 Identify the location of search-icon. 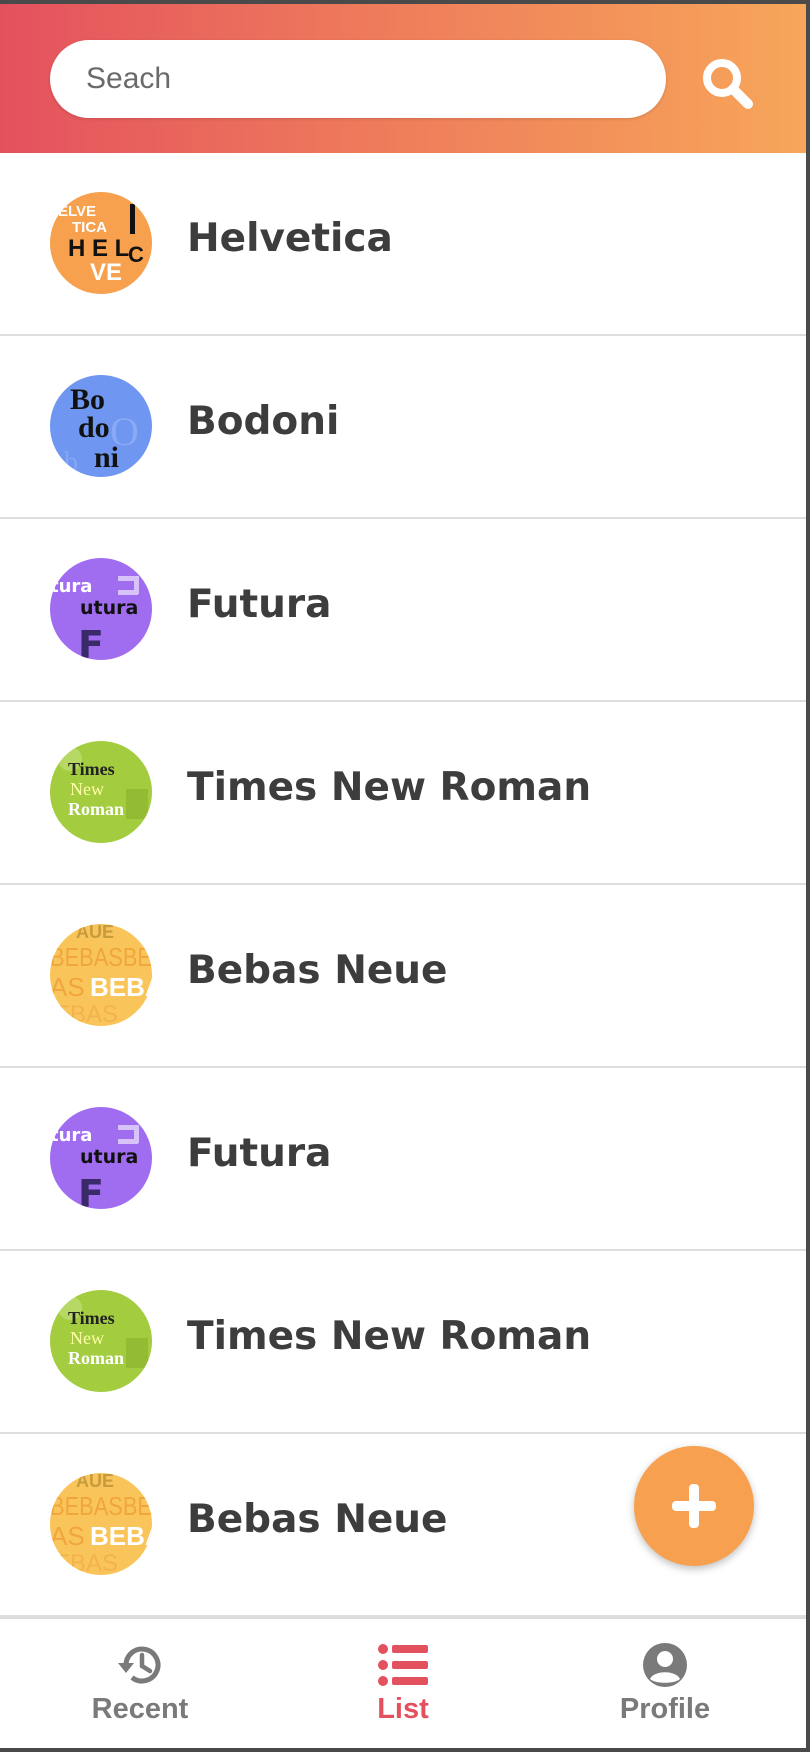
(728, 84).